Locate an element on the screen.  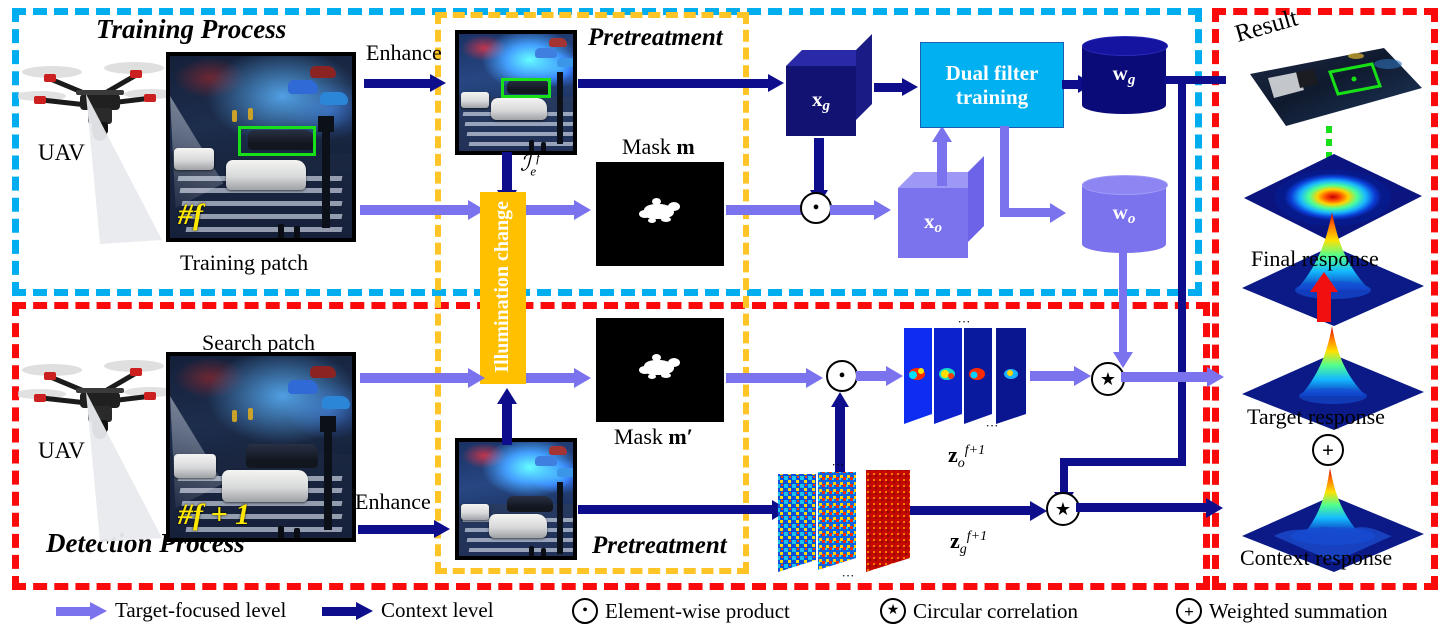
frame-number-training: #f is located at coordinates (190, 214).